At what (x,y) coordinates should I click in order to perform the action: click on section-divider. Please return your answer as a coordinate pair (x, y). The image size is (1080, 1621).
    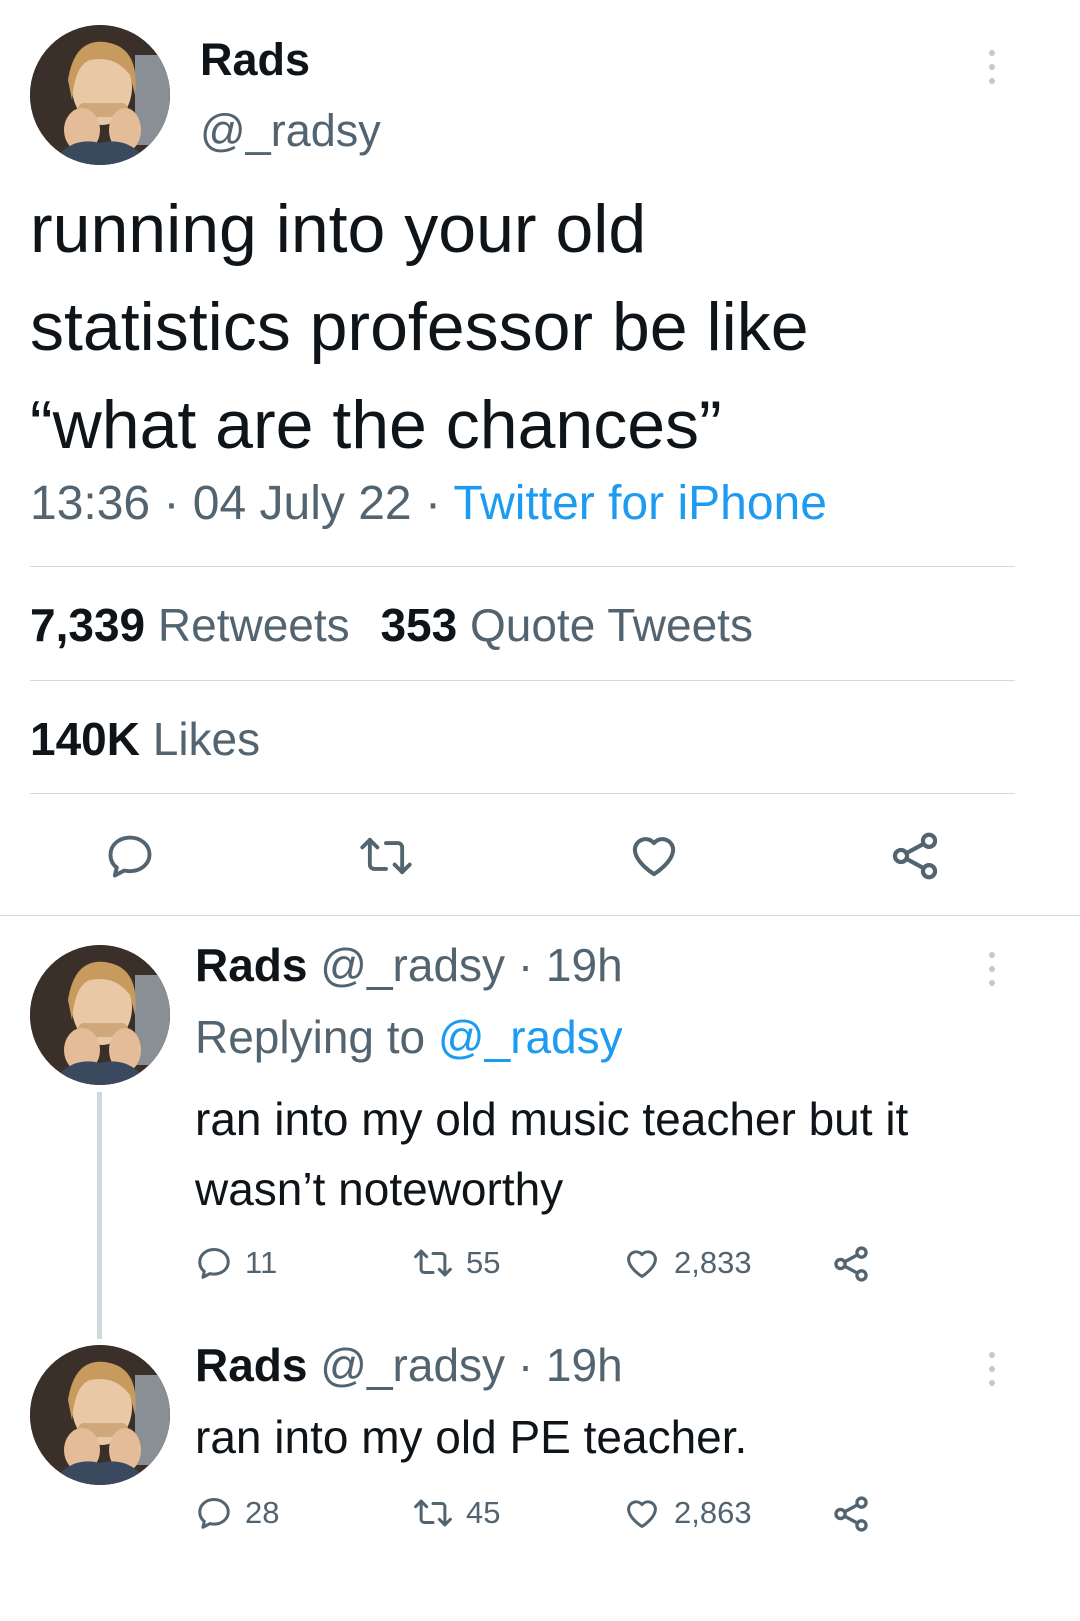
    Looking at the image, I should click on (540, 915).